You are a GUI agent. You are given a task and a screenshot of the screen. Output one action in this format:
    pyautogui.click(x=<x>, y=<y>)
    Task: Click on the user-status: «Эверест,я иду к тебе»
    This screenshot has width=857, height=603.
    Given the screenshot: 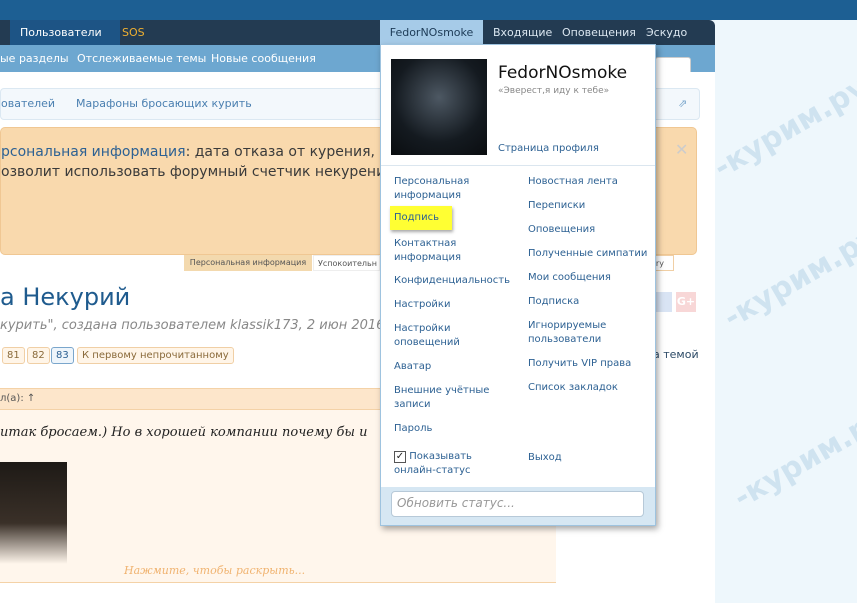 What is the action you would take?
    pyautogui.click(x=554, y=91)
    